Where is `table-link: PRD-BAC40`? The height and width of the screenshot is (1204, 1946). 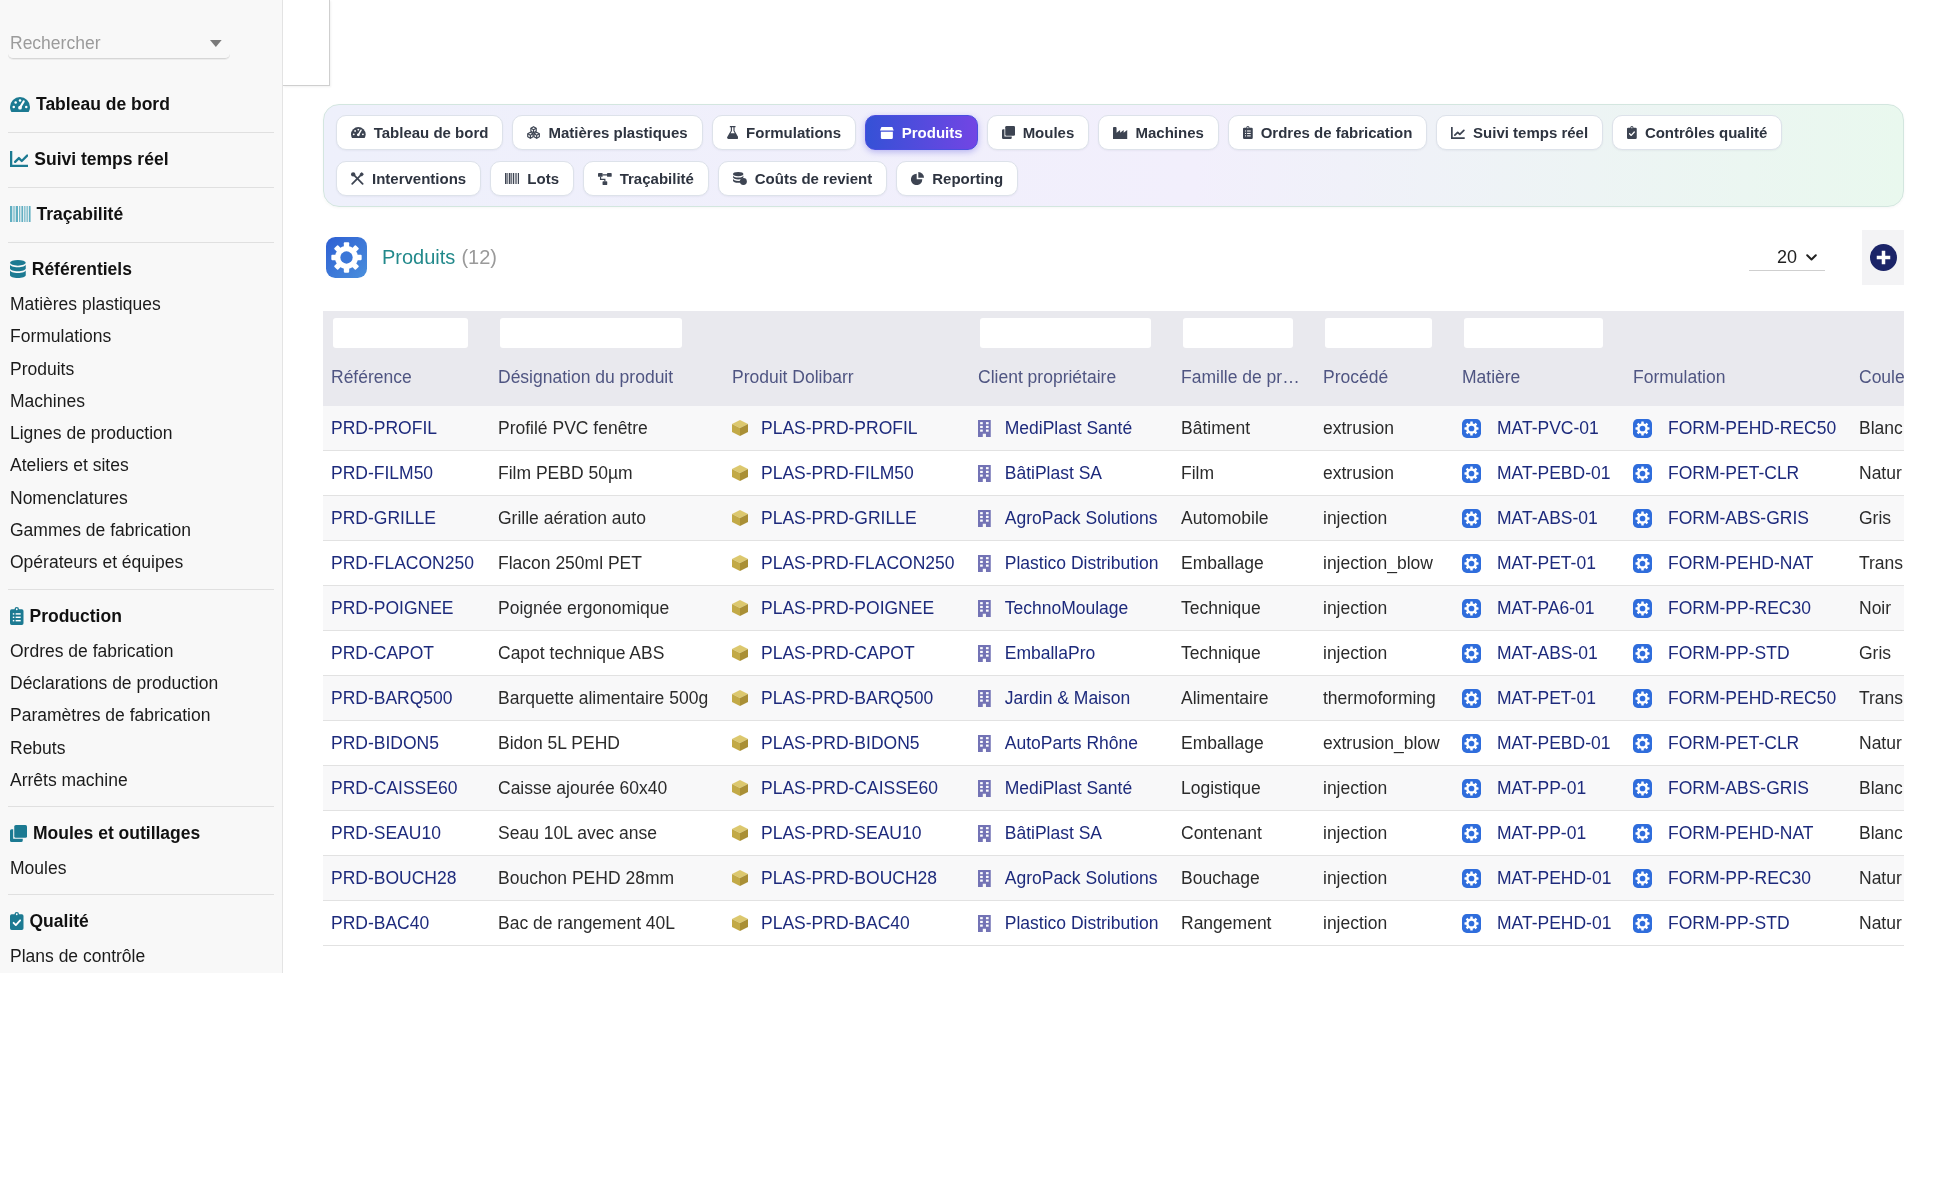
table-link: PRD-BAC40 is located at coordinates (380, 923).